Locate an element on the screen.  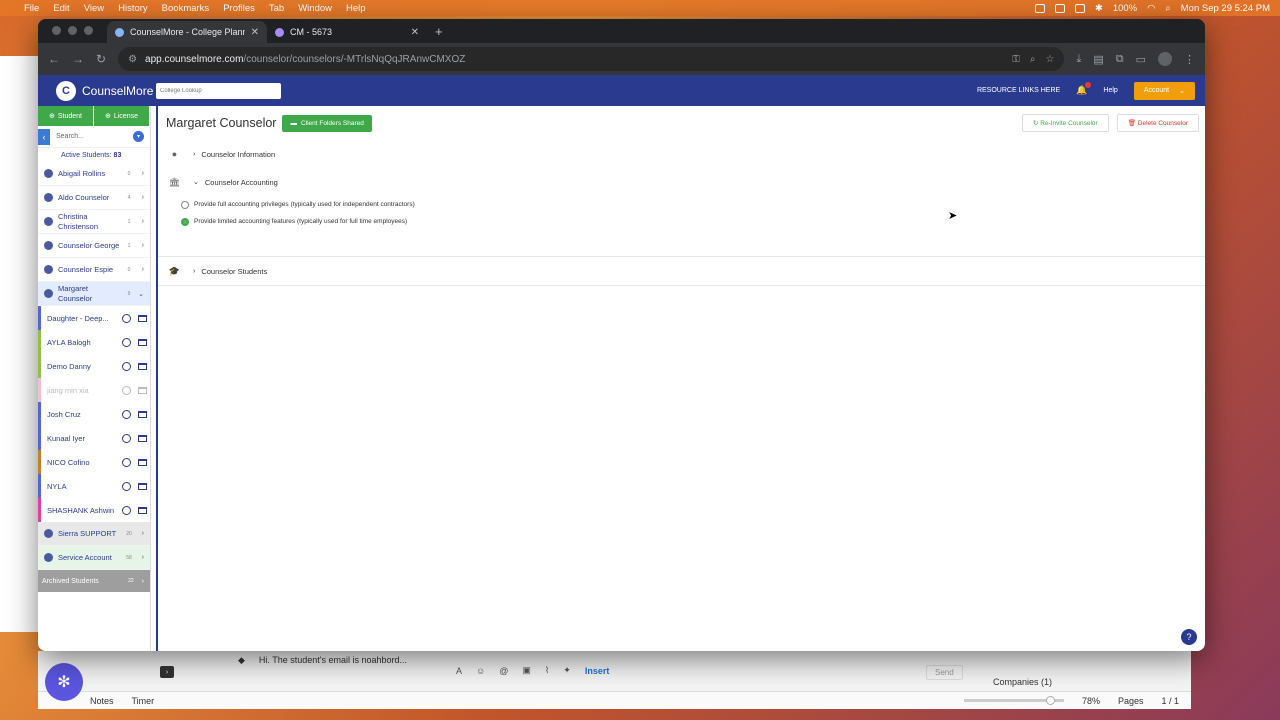
pages-button: Pages is located at coordinates (1131, 701).